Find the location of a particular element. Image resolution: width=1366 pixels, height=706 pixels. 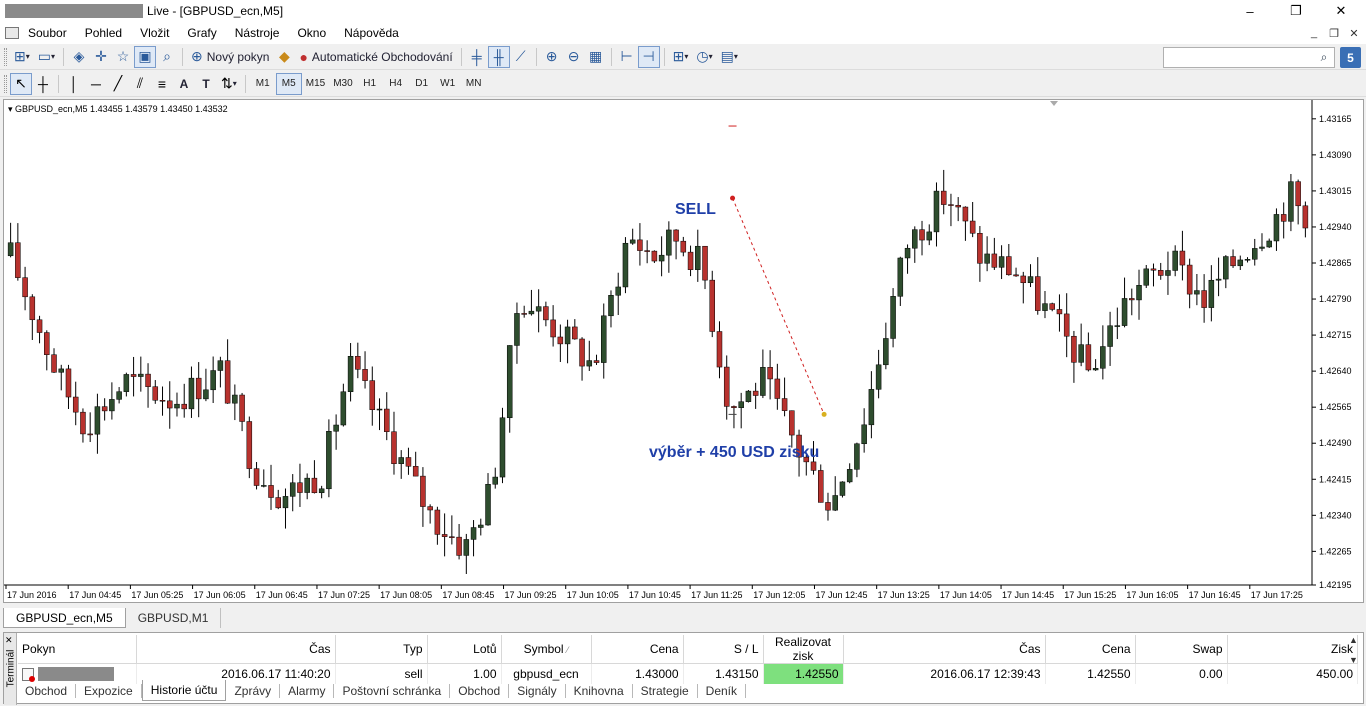

timeframe-h4: H4 is located at coordinates (396, 84).